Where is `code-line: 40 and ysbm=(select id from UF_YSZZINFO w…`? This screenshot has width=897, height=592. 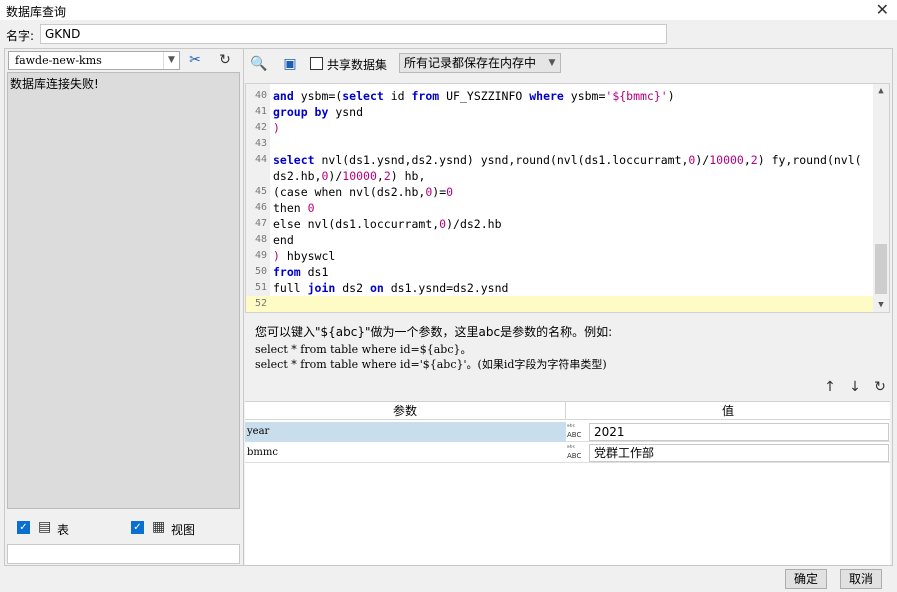 code-line: 40 and ysbm=(select id from UF_YSZZINFO w… is located at coordinates (560, 96).